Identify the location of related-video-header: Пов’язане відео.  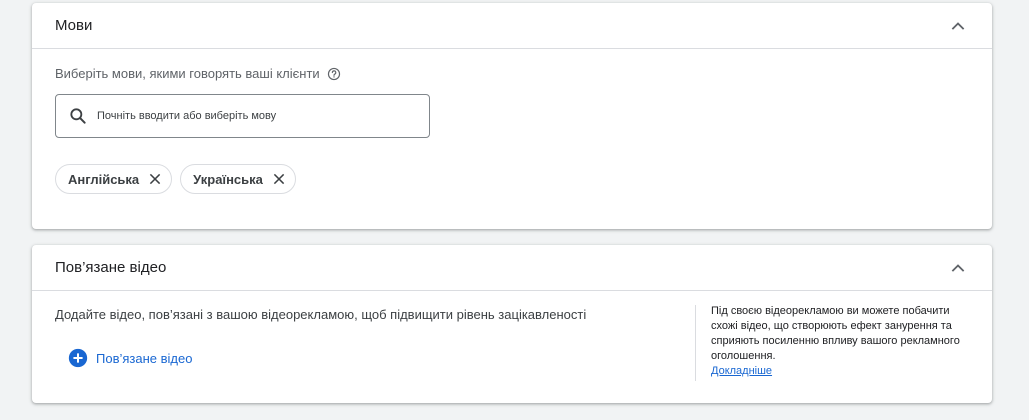
(512, 268).